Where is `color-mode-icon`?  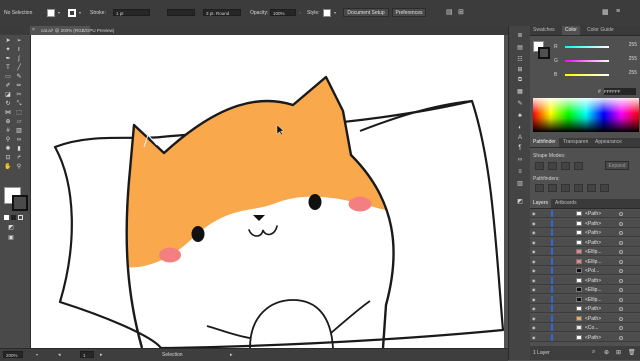 color-mode-icon is located at coordinates (6, 217).